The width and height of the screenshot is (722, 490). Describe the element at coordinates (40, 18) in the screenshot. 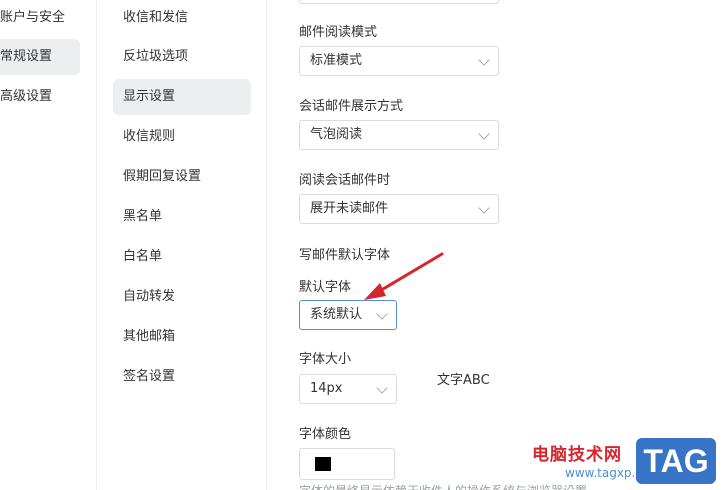

I see `left-nav-item-account-security: 账户与安全` at that location.